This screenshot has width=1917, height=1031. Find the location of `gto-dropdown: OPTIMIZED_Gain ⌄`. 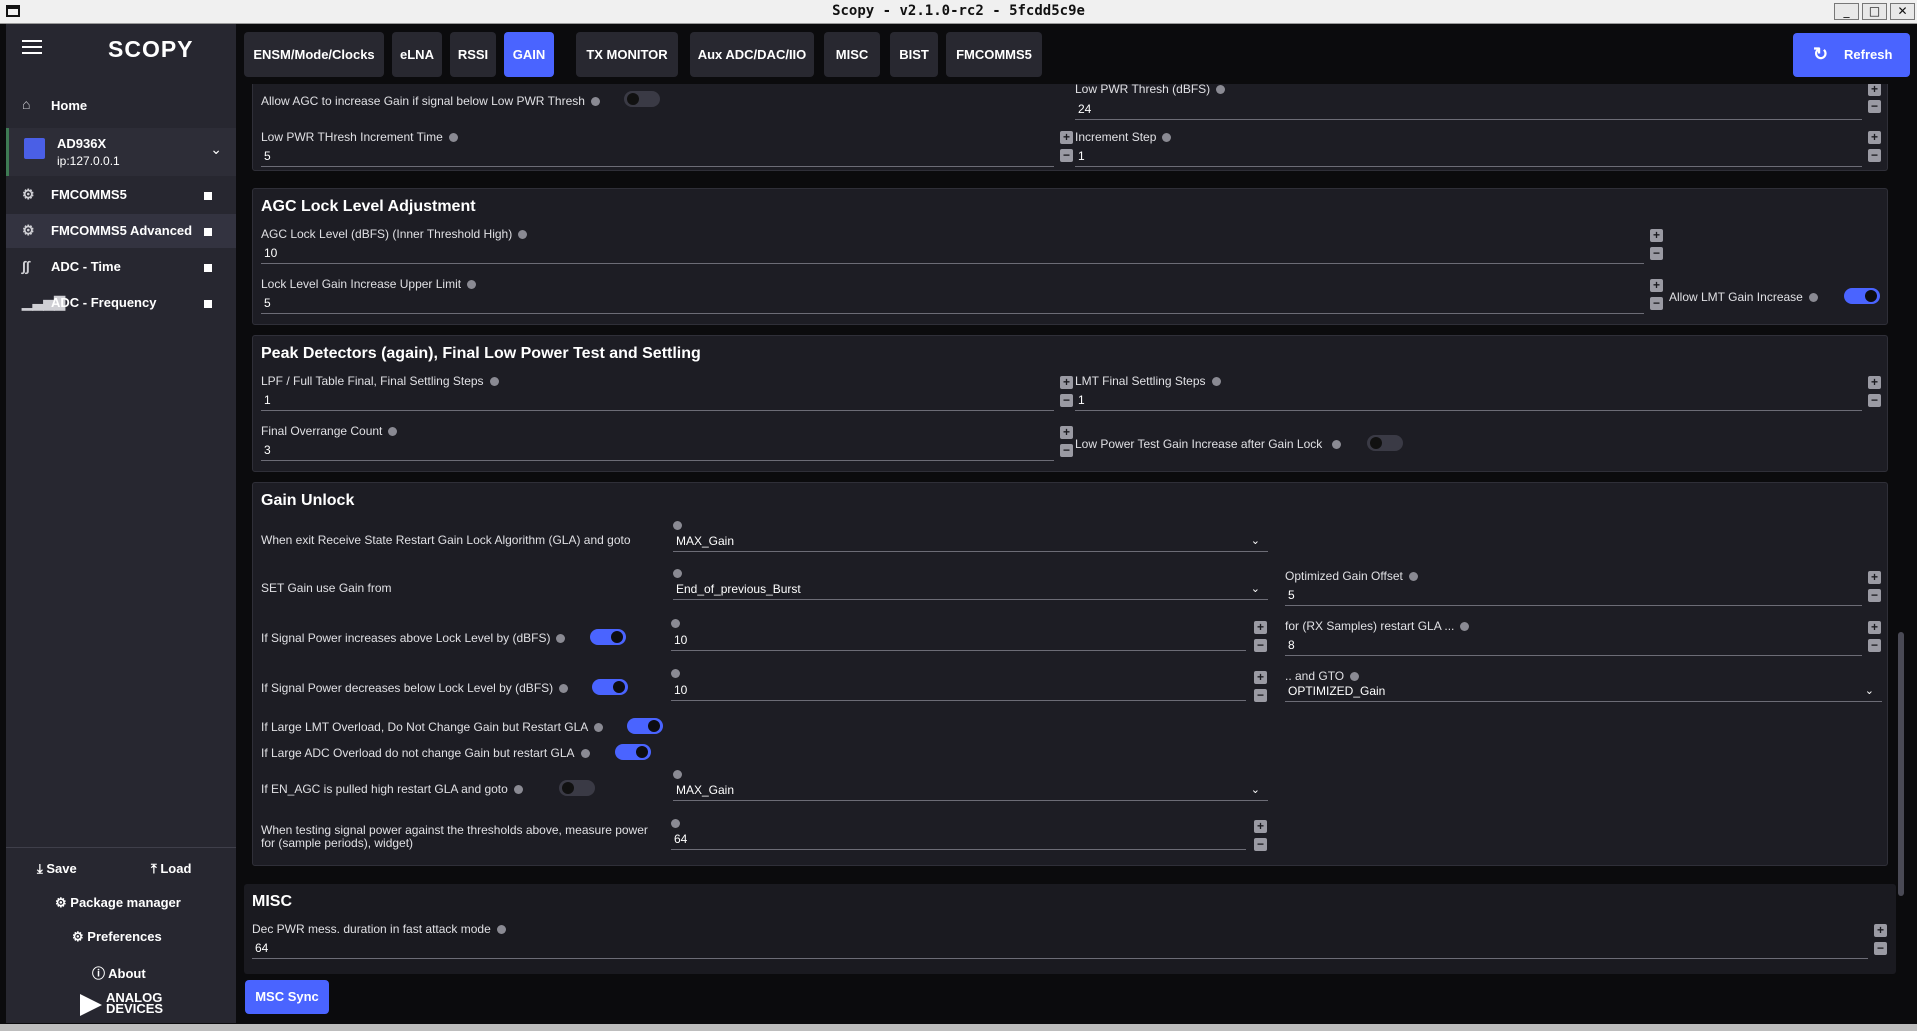

gto-dropdown: OPTIMIZED_Gain ⌄ is located at coordinates (1583, 691).